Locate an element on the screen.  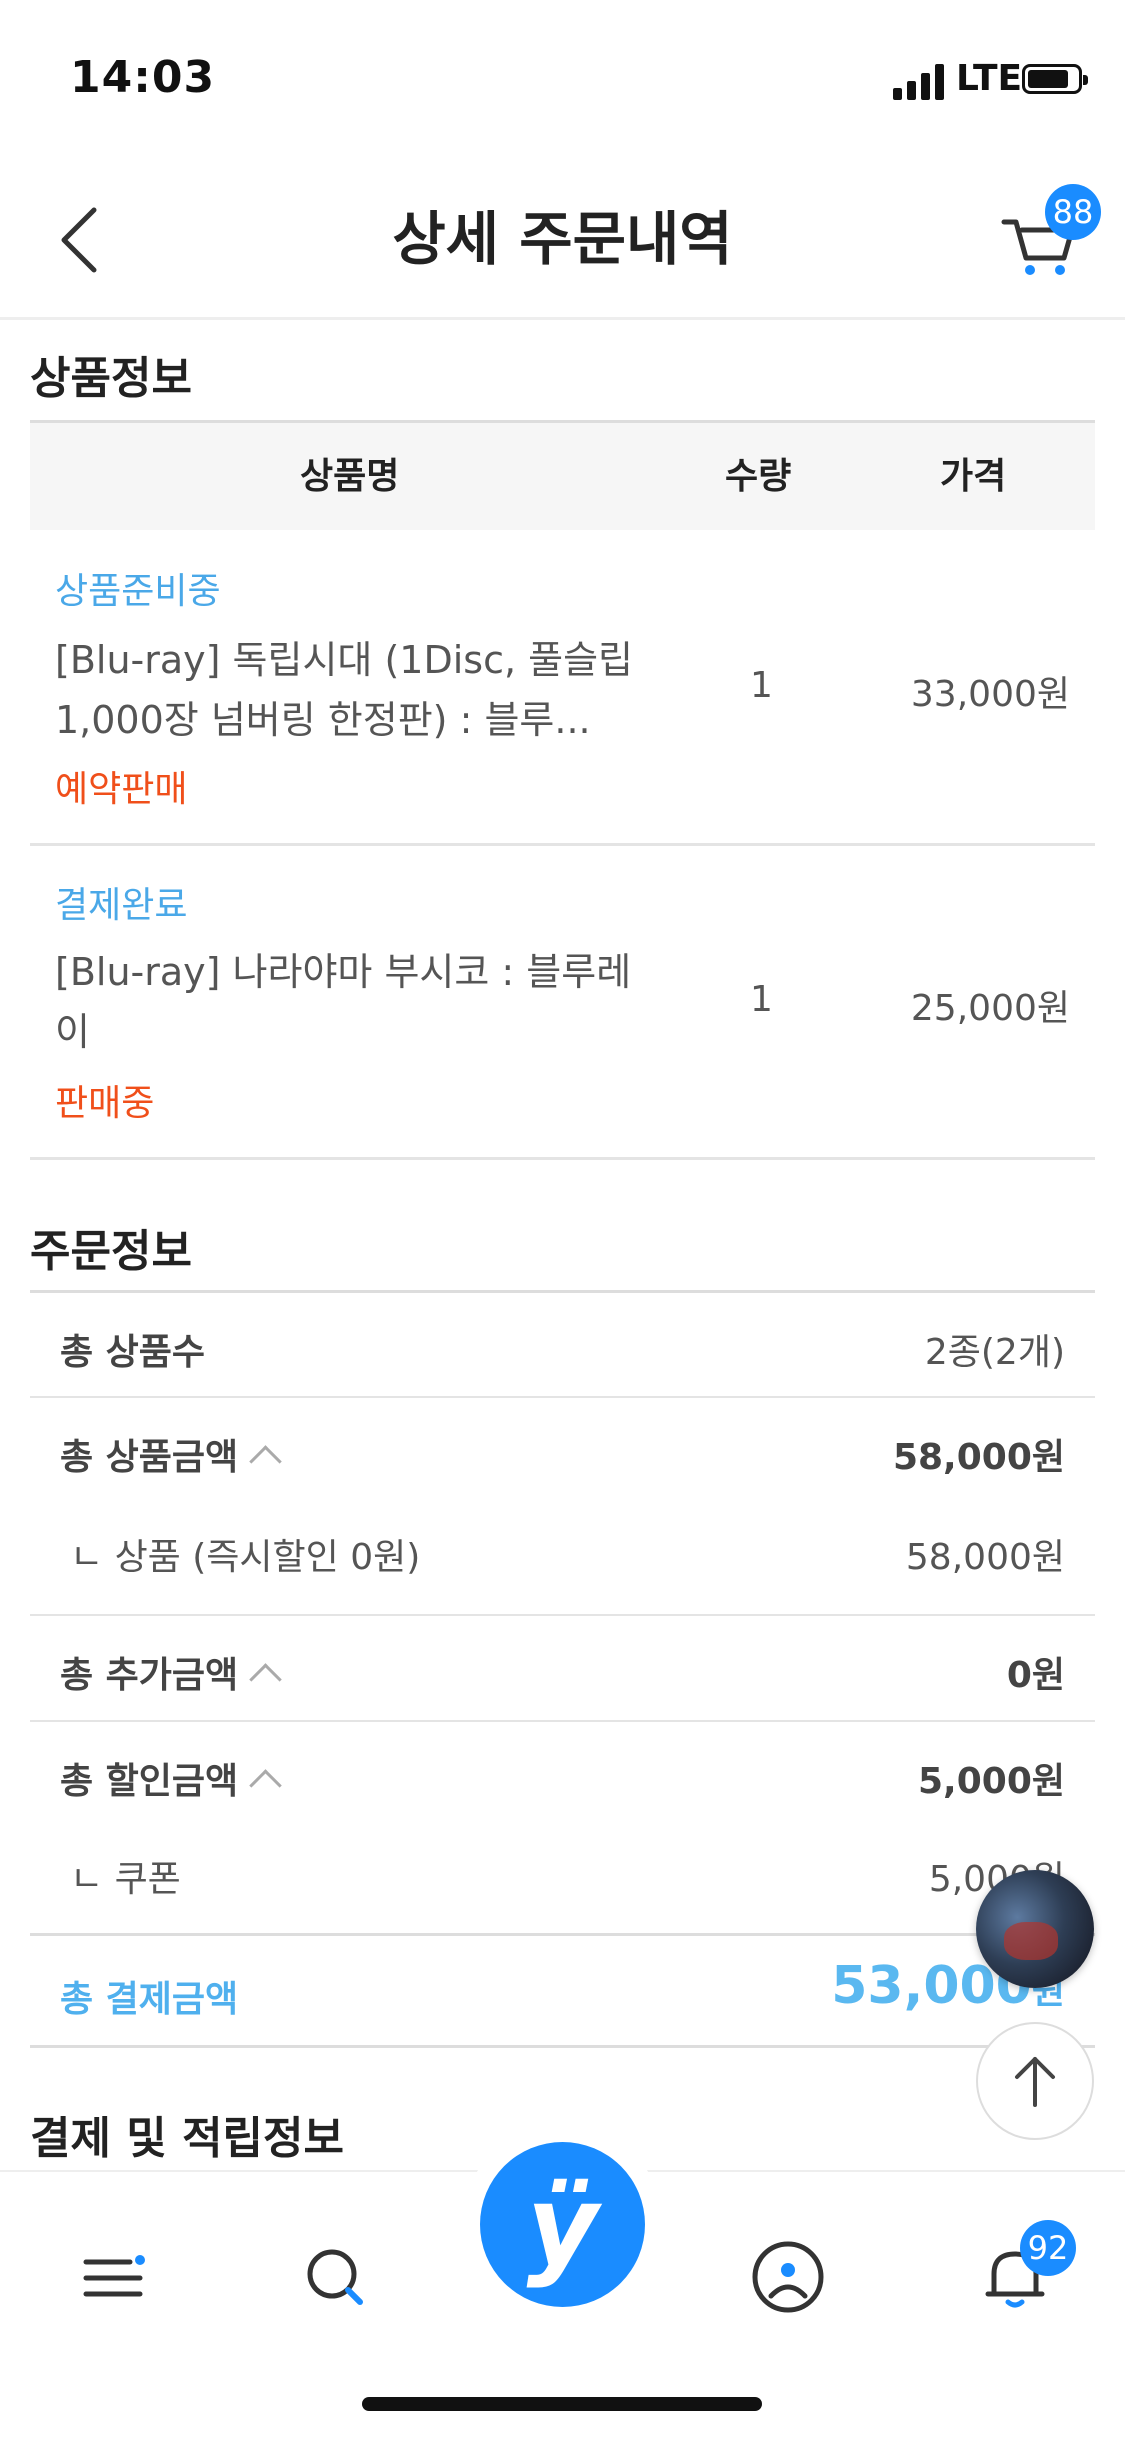
logo-icon: ÿ is located at coordinates (562, 2226).